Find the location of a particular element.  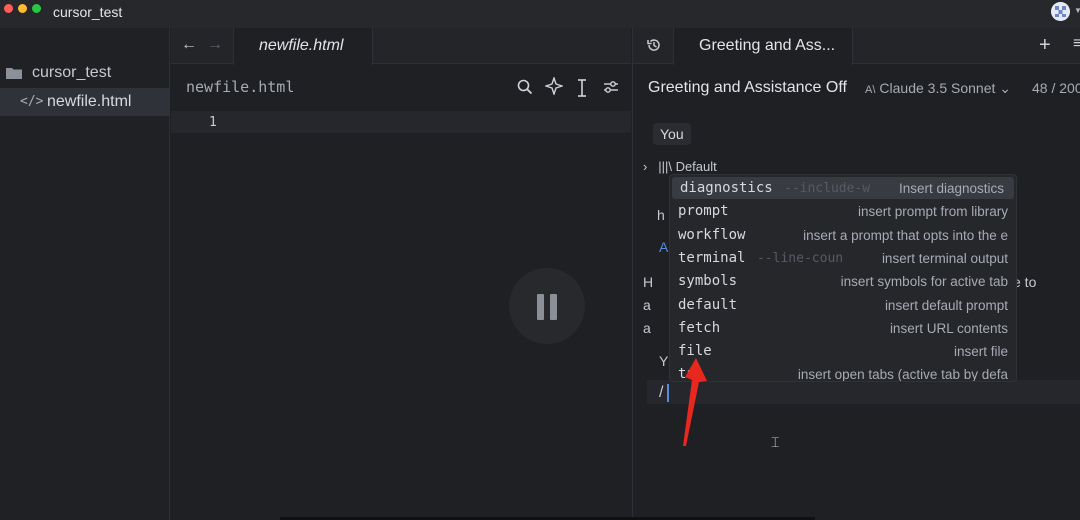

avatar-icon is located at coordinates (1060, 11).